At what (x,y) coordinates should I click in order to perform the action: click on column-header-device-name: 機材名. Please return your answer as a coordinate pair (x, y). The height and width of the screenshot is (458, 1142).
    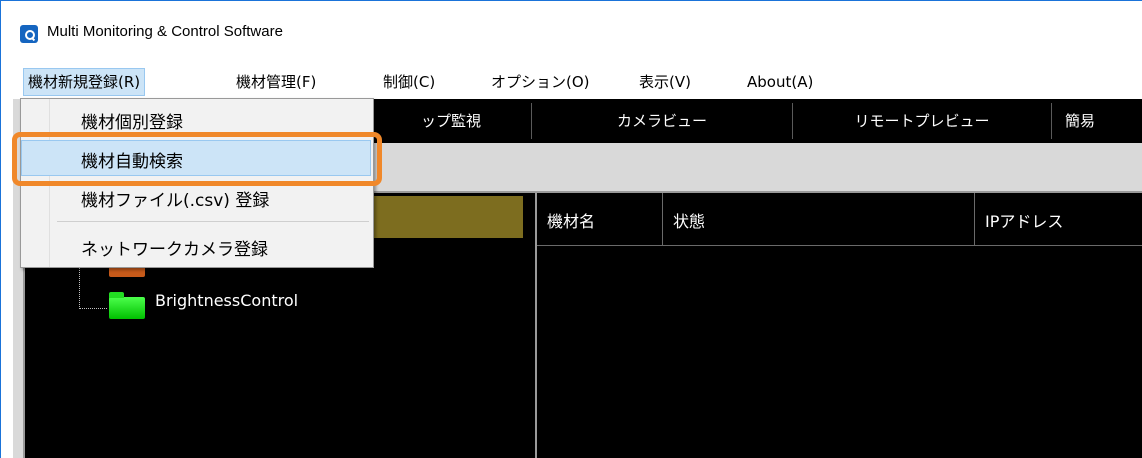
    Looking at the image, I should click on (600, 219).